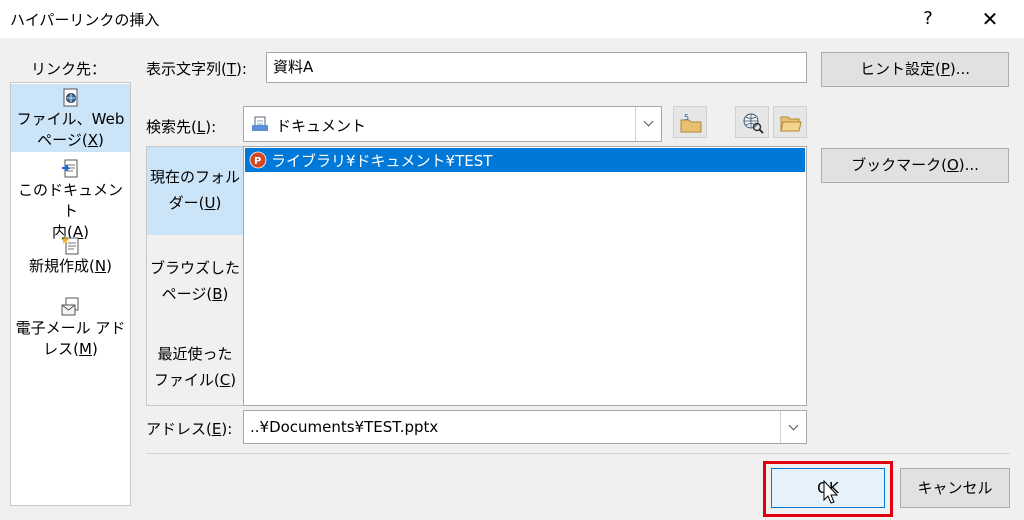 The width and height of the screenshot is (1024, 520). What do you see at coordinates (525, 160) in the screenshot?
I see `list-item: P ライブラリ¥ドキュメント¥TEST` at bounding box center [525, 160].